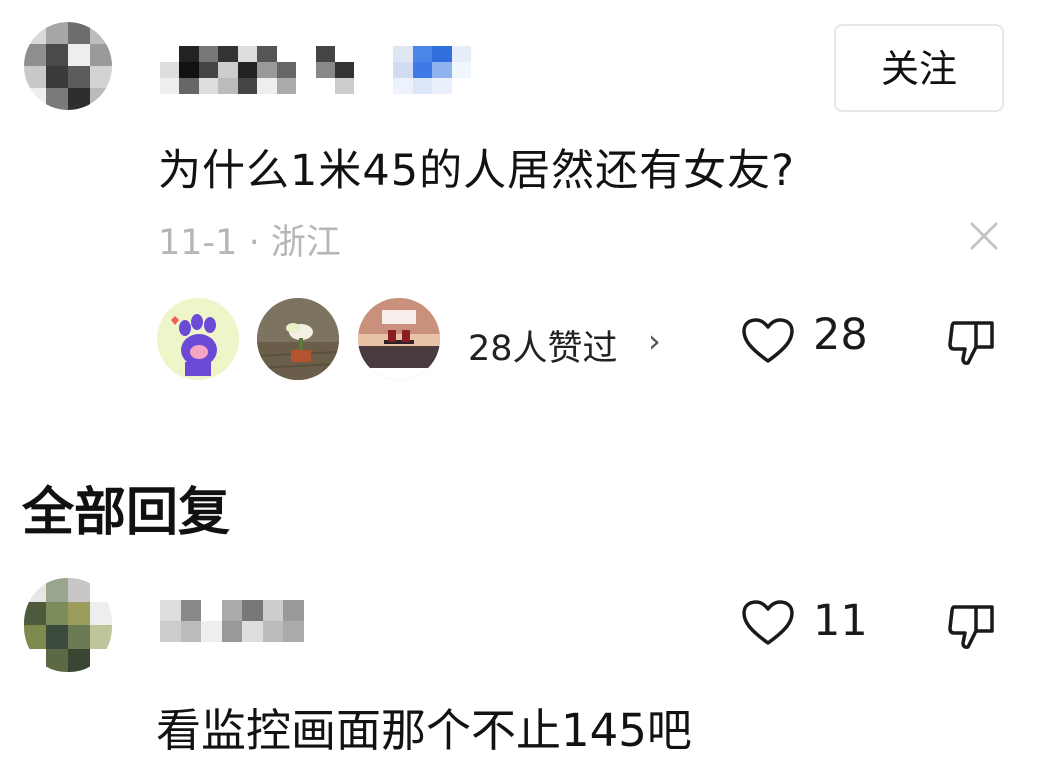  What do you see at coordinates (305, 243) in the screenshot?
I see `post-location: 浙江` at bounding box center [305, 243].